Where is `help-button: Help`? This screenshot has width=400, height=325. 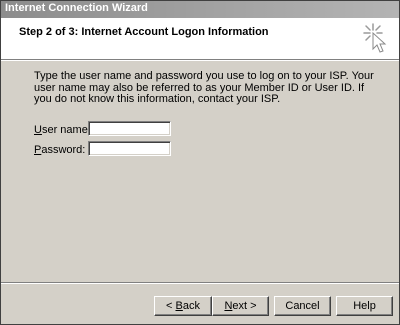 help-button: Help is located at coordinates (364, 306).